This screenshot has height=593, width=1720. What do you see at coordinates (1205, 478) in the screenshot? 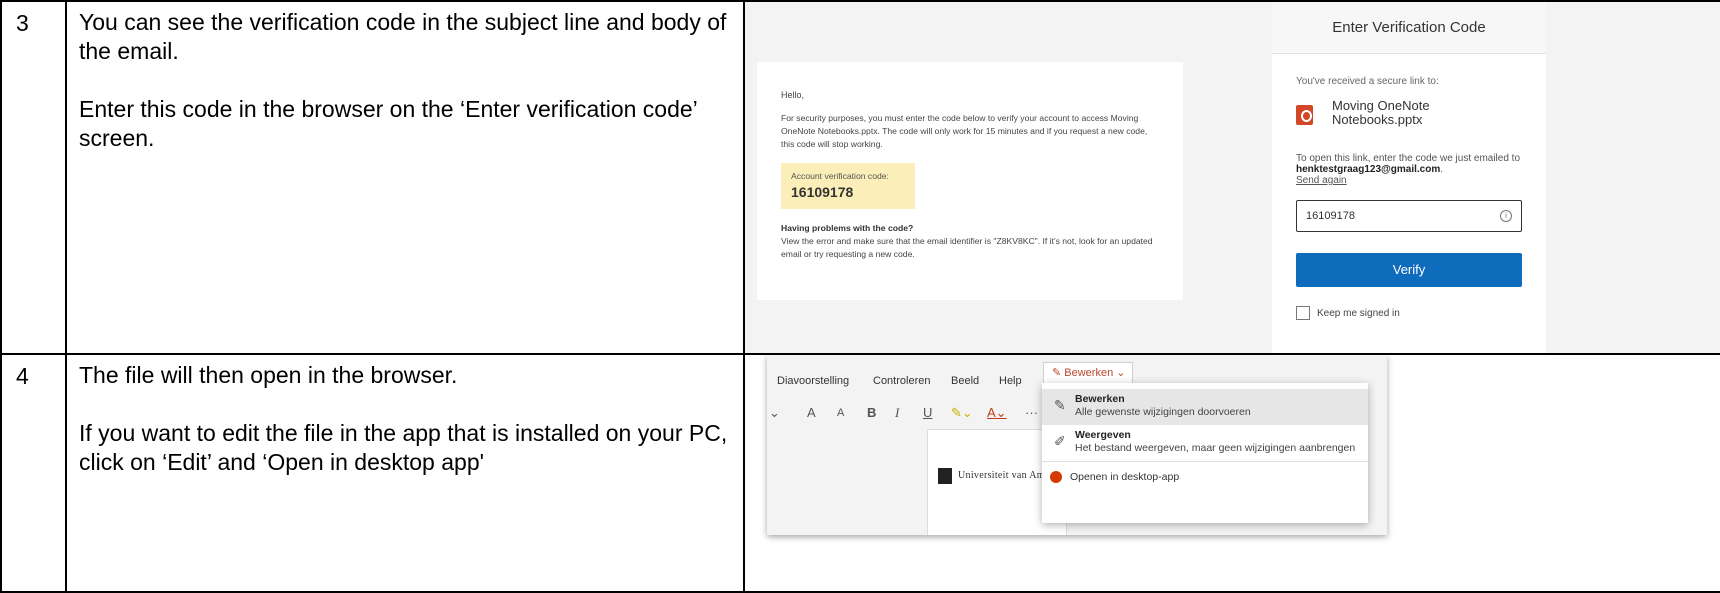
I see `open-desktop-app-option: Openen in desktop-app` at bounding box center [1205, 478].